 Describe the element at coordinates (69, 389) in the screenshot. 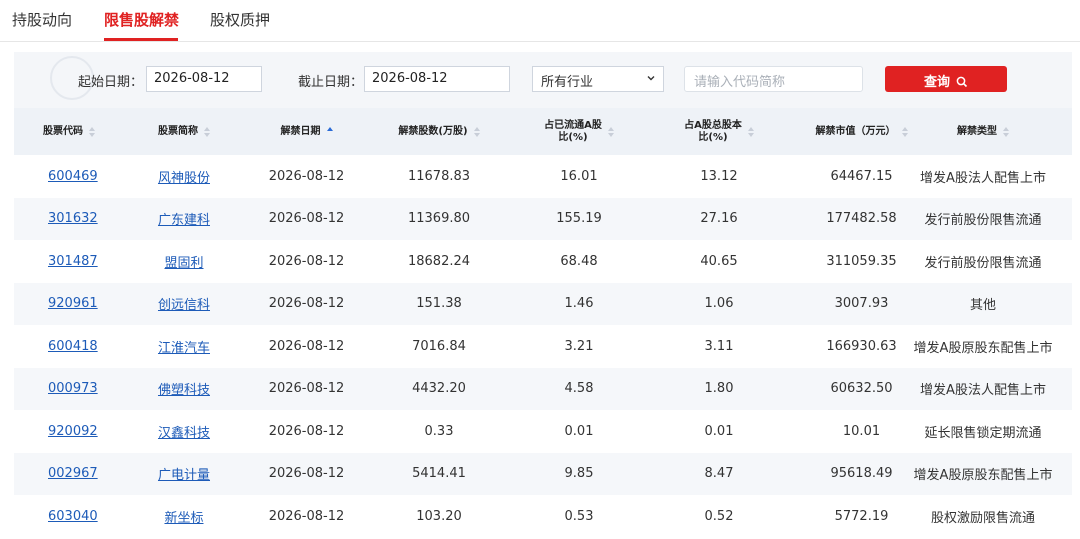

I see `cell-stock-code: 000973` at that location.